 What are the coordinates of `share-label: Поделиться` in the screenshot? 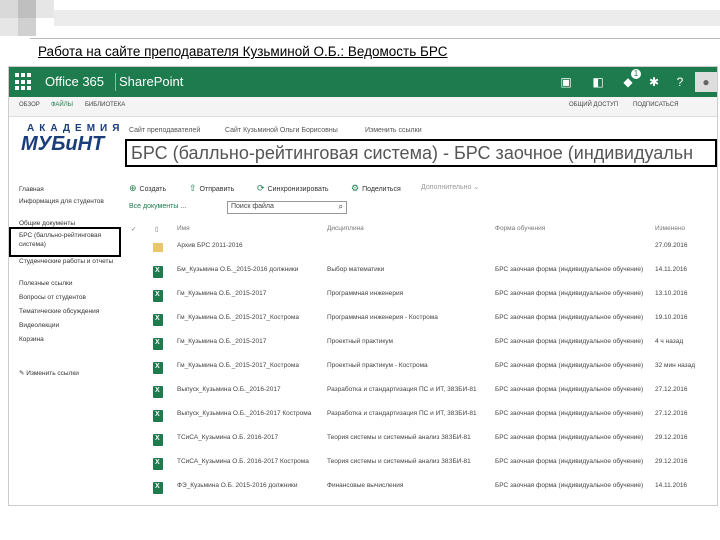 It's located at (381, 189).